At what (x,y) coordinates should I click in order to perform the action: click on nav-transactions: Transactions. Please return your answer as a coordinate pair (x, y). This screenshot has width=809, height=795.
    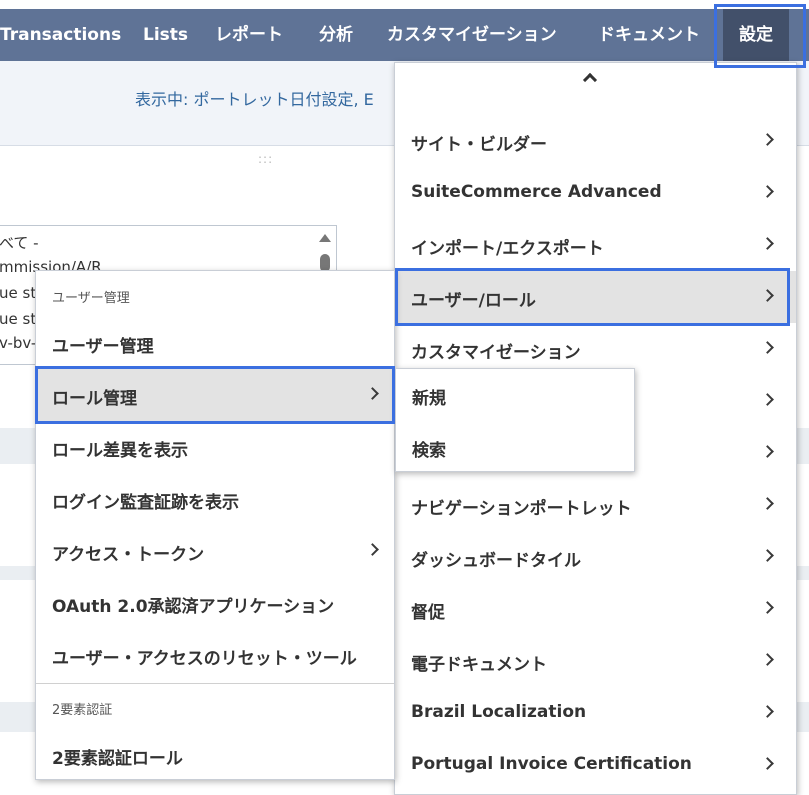
    Looking at the image, I should click on (60, 35).